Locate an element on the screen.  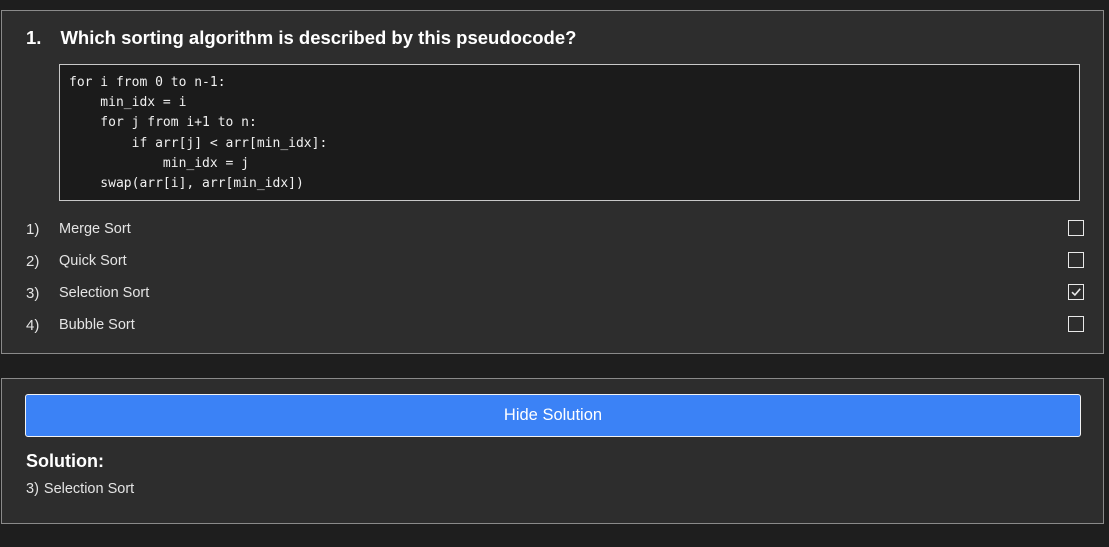
option-label: Bubble Sort is located at coordinates (97, 325).